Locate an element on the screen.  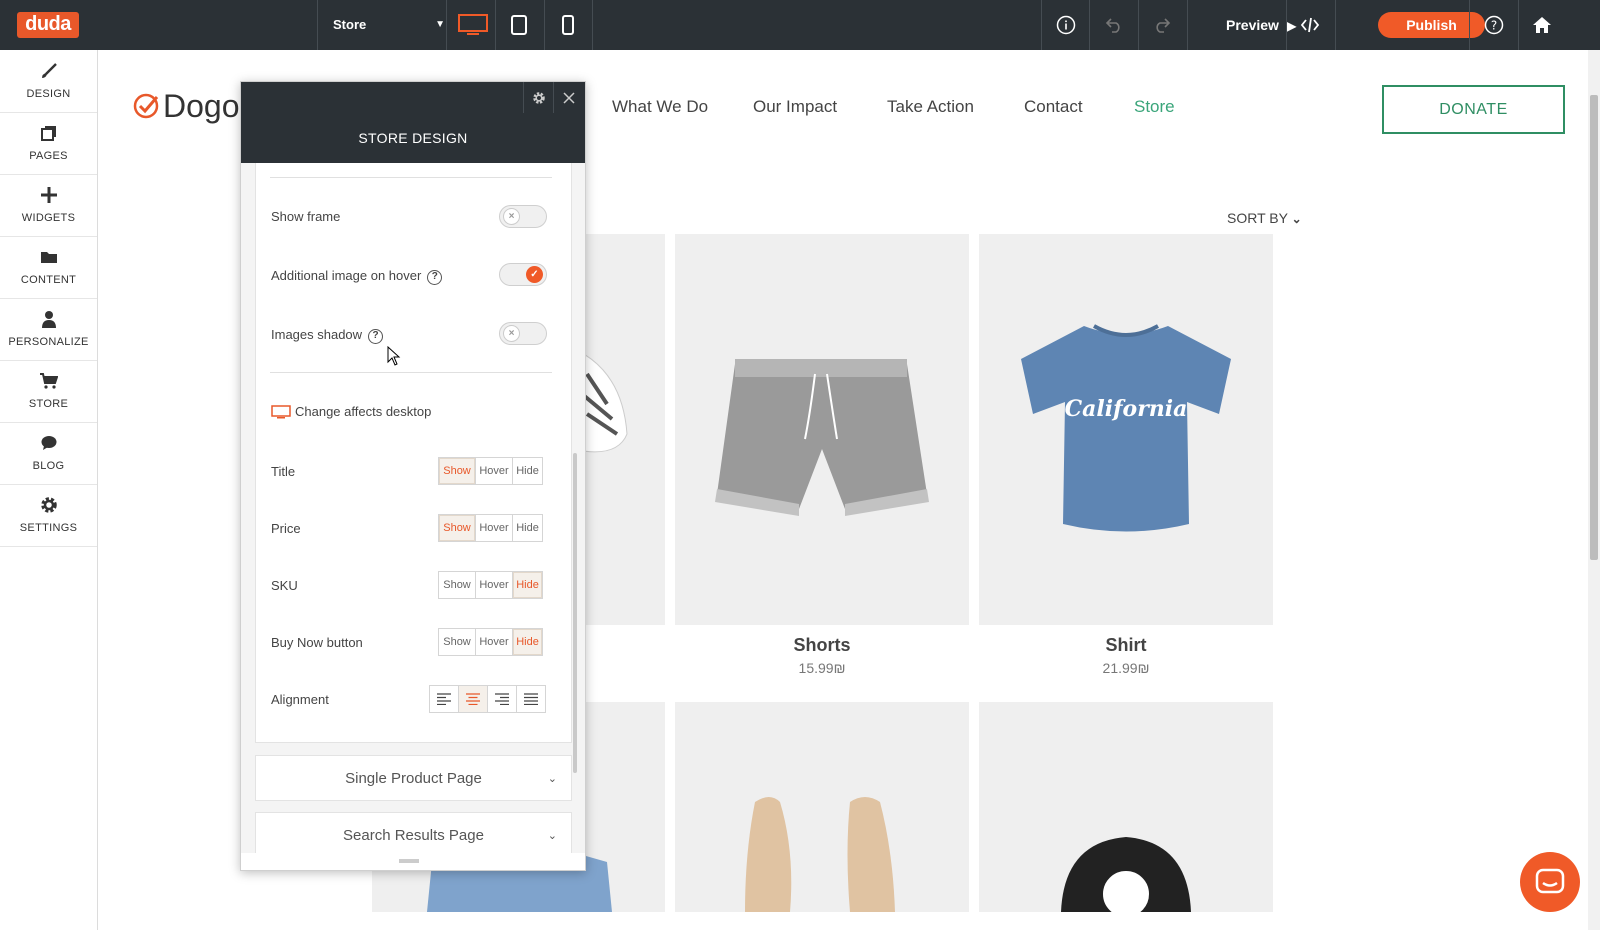
single-product-page-accordion: Single Product Page ⌄ is located at coordinates (413, 778).